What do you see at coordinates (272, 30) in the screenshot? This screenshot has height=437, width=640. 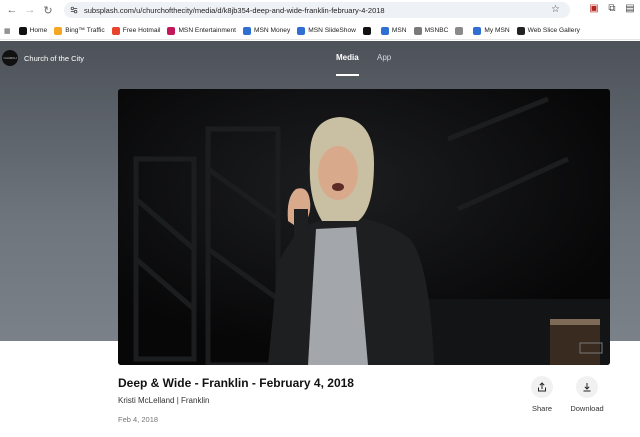 I see `bookmark-label: MSN Money` at bounding box center [272, 30].